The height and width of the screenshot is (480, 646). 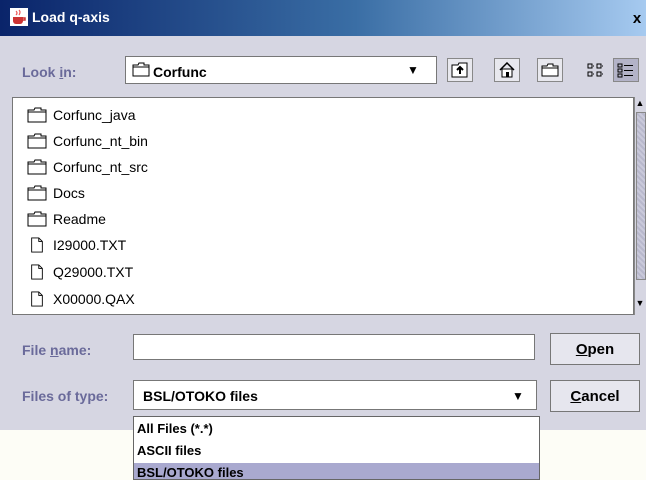 I want to click on file-name: Corfunc_java, so click(x=94, y=115).